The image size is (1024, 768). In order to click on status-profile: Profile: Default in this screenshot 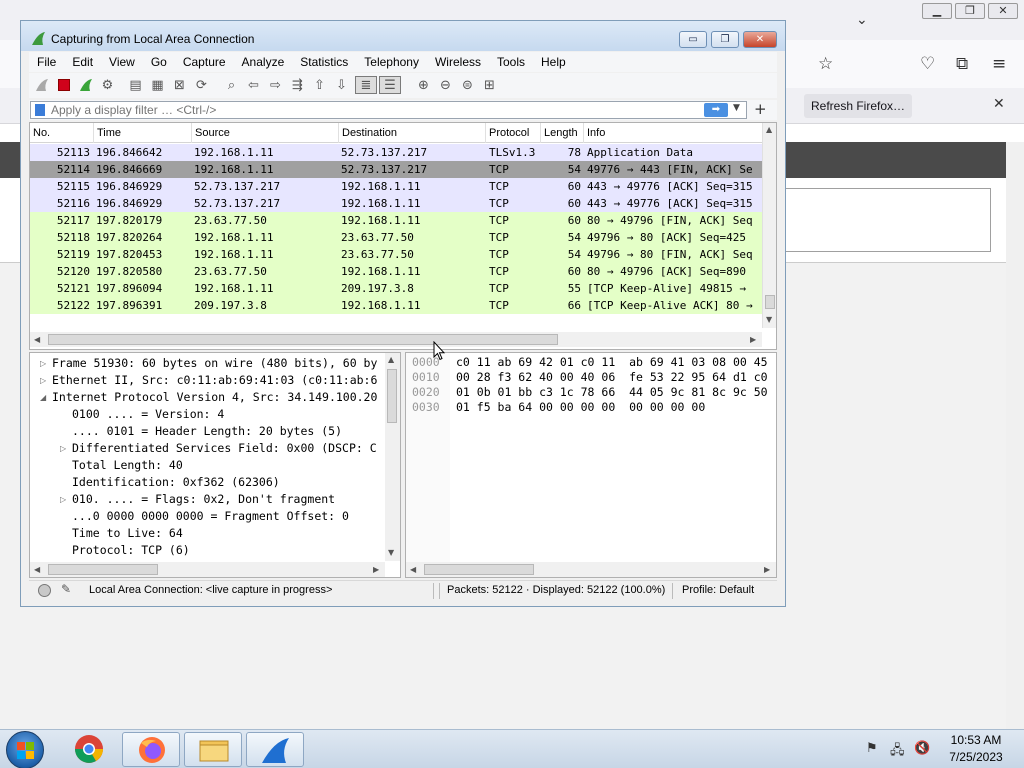, I will do `click(718, 590)`.